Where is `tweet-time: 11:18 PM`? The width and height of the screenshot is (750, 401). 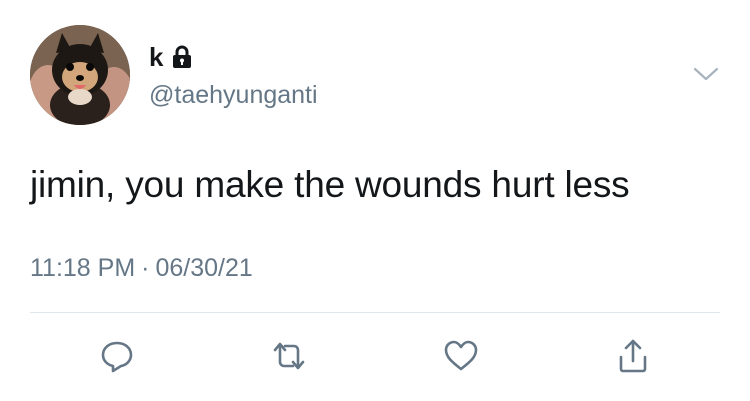
tweet-time: 11:18 PM is located at coordinates (83, 268).